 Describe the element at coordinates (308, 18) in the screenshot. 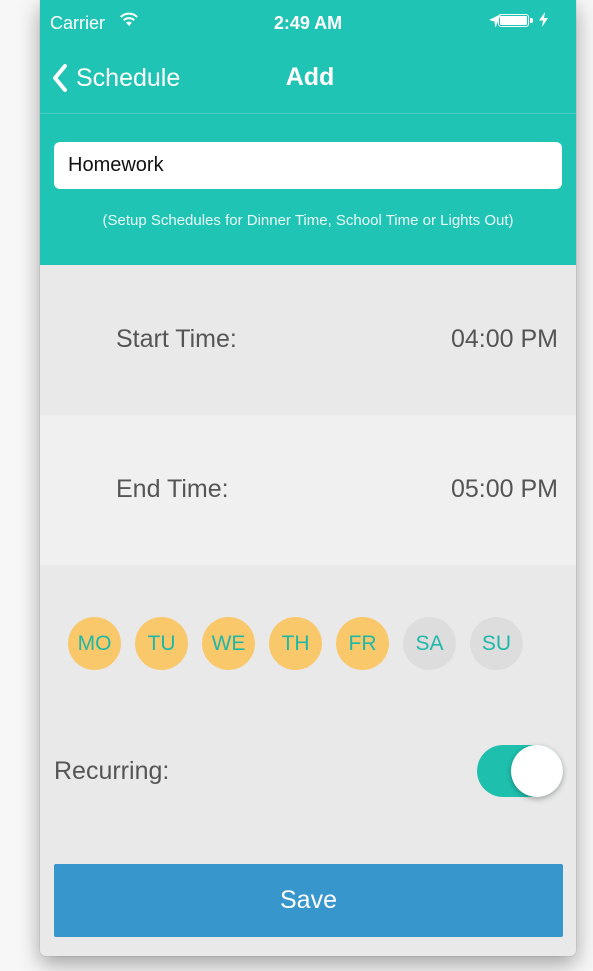

I see `status-bar: Carrier 2:49 AM` at that location.